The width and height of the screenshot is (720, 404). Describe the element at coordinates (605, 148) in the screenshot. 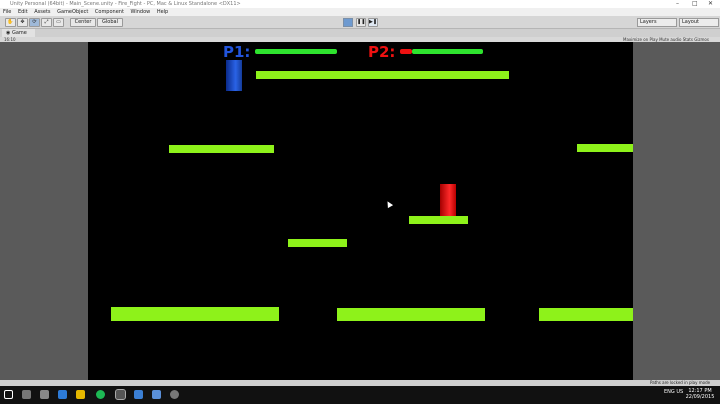

I see `platform-right-high` at that location.